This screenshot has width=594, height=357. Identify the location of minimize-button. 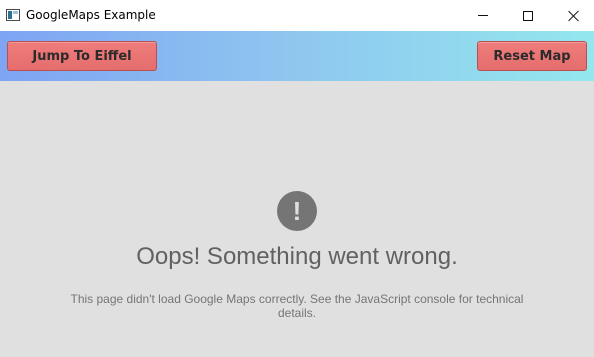
(483, 15).